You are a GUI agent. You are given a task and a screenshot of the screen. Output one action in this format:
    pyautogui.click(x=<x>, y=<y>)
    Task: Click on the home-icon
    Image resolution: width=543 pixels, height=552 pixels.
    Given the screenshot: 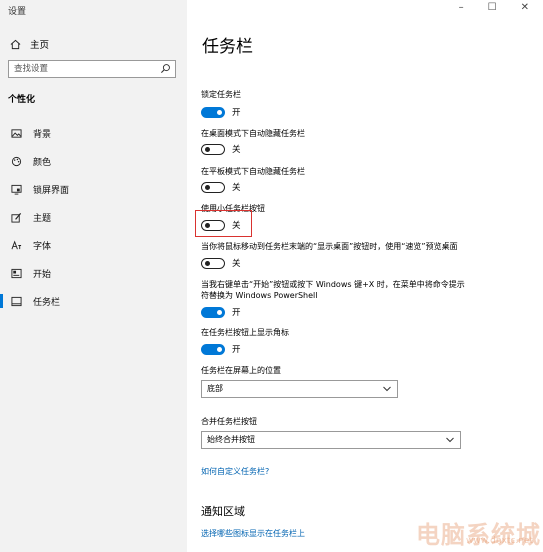 What is the action you would take?
    pyautogui.click(x=15, y=44)
    